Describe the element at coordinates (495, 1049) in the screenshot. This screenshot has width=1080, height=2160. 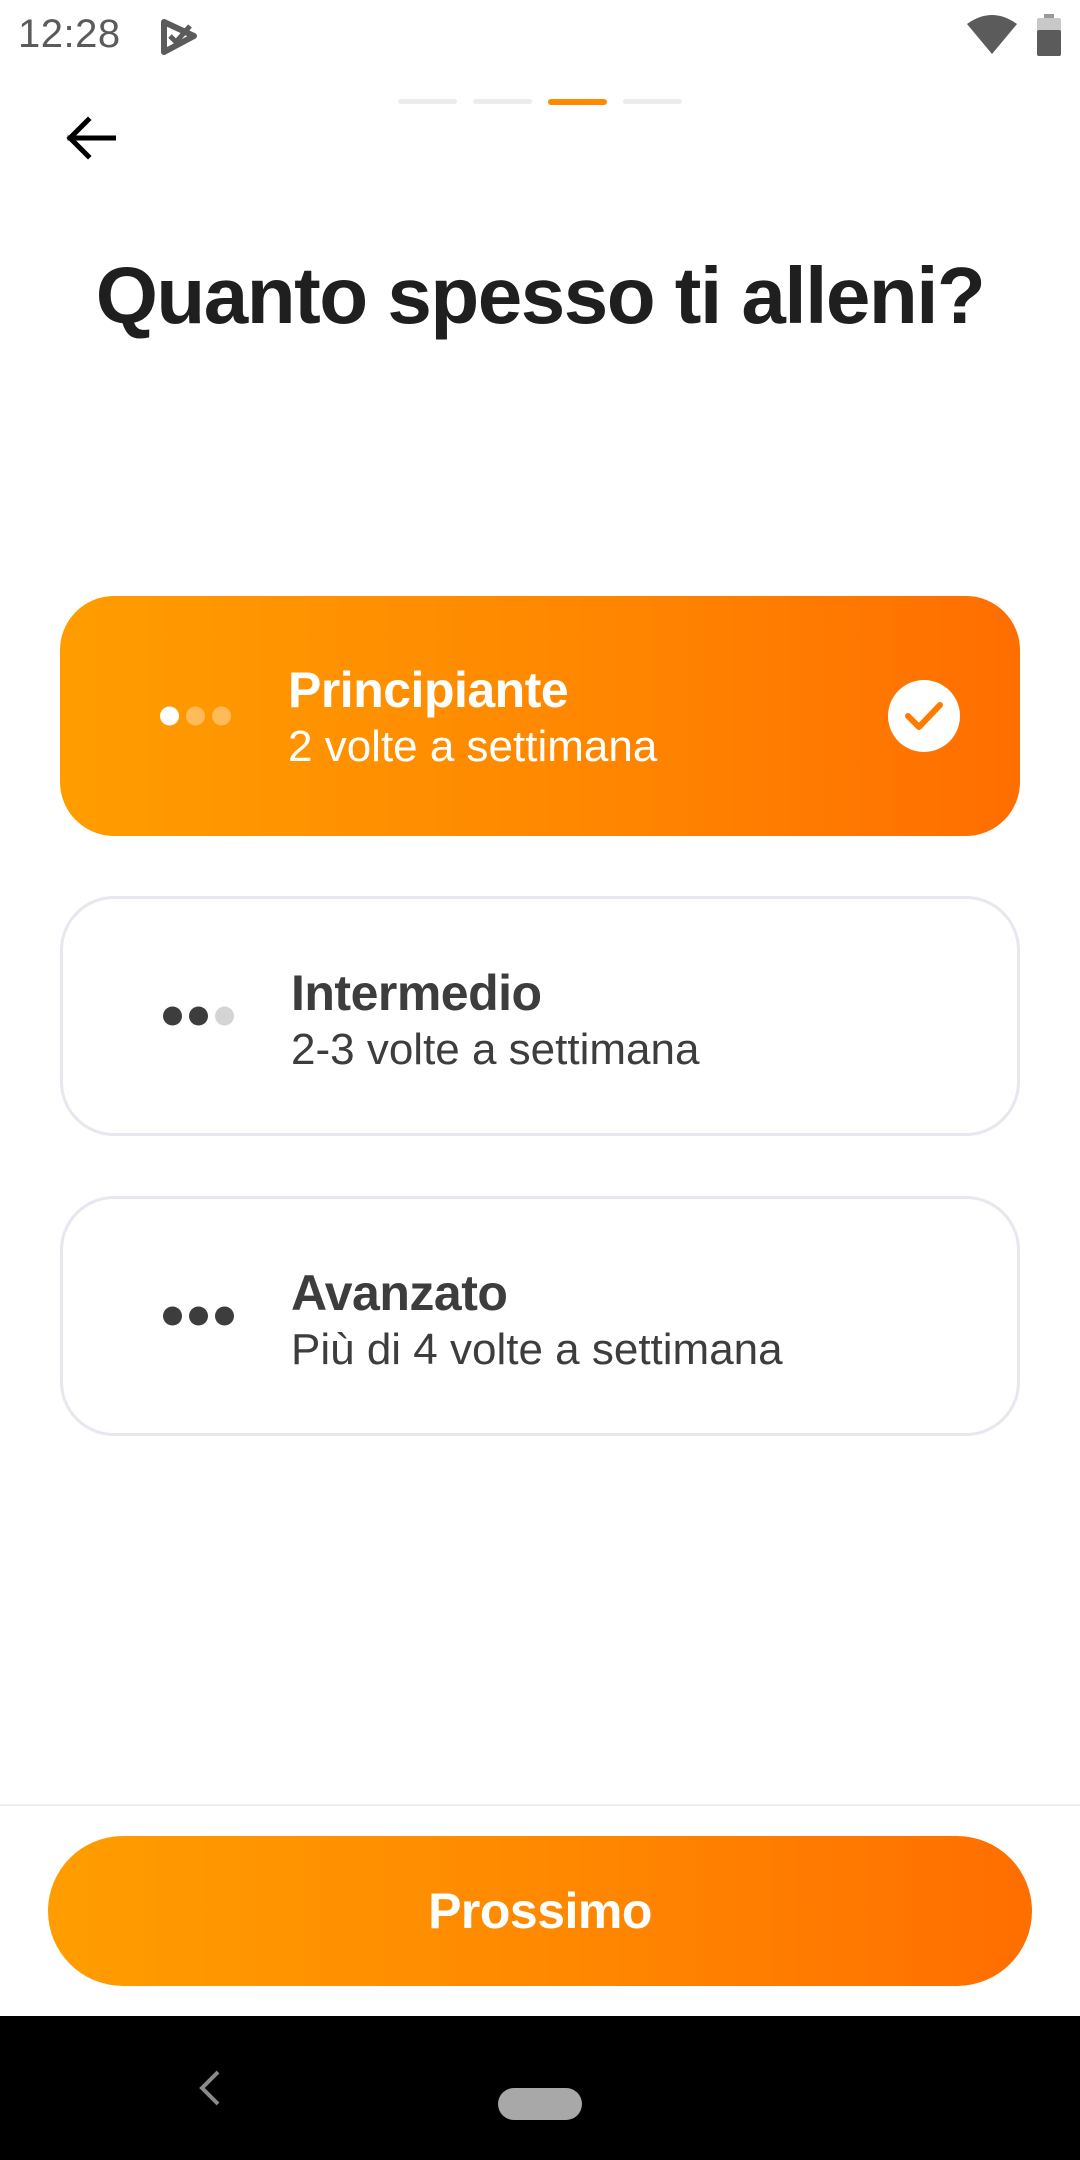
I see `option-subtitle: 2-3 volte a settimana` at that location.